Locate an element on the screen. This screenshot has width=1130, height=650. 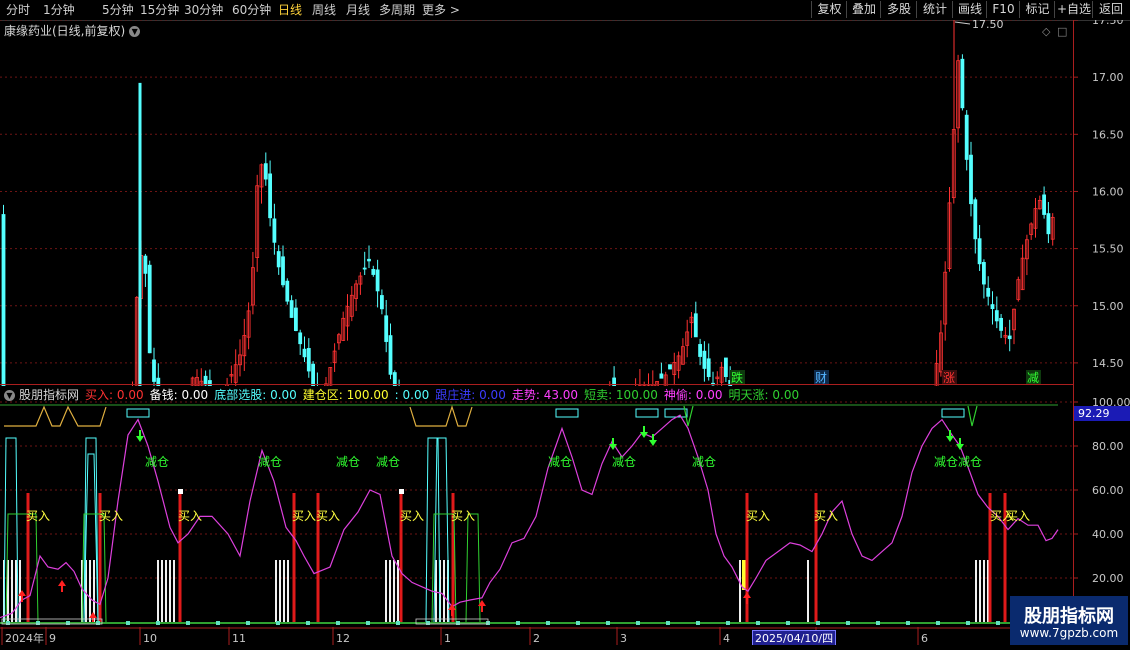
indicator-field-4: : 0.00 is located at coordinates (412, 395).